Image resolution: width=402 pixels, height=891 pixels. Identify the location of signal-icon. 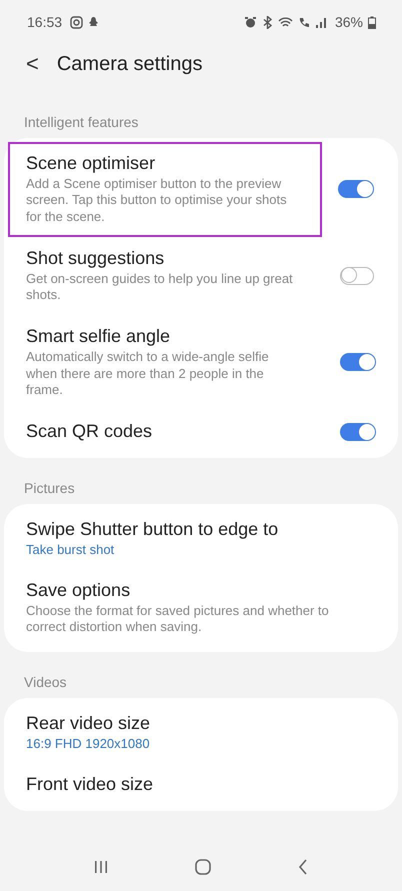
(320, 22).